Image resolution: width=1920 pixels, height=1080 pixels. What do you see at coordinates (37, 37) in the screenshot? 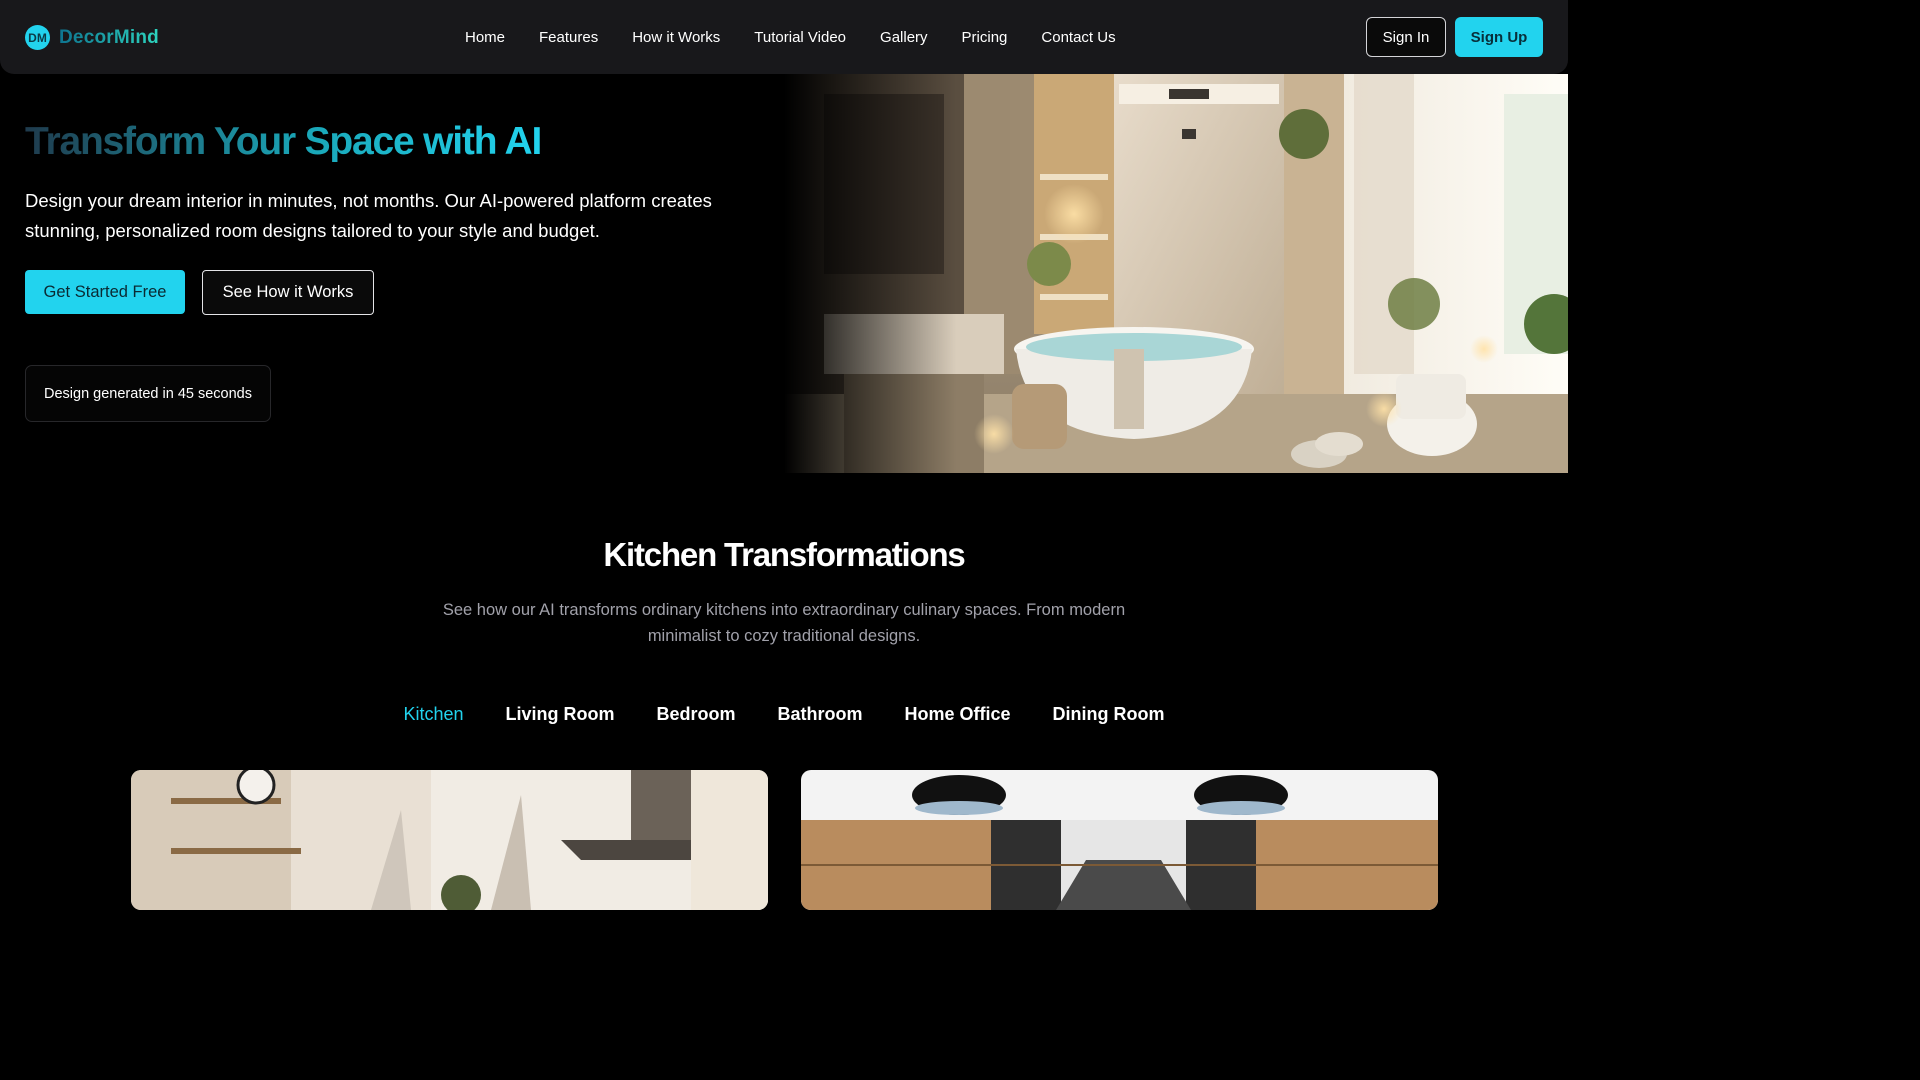
I see `brand-badge-icon: DM` at bounding box center [37, 37].